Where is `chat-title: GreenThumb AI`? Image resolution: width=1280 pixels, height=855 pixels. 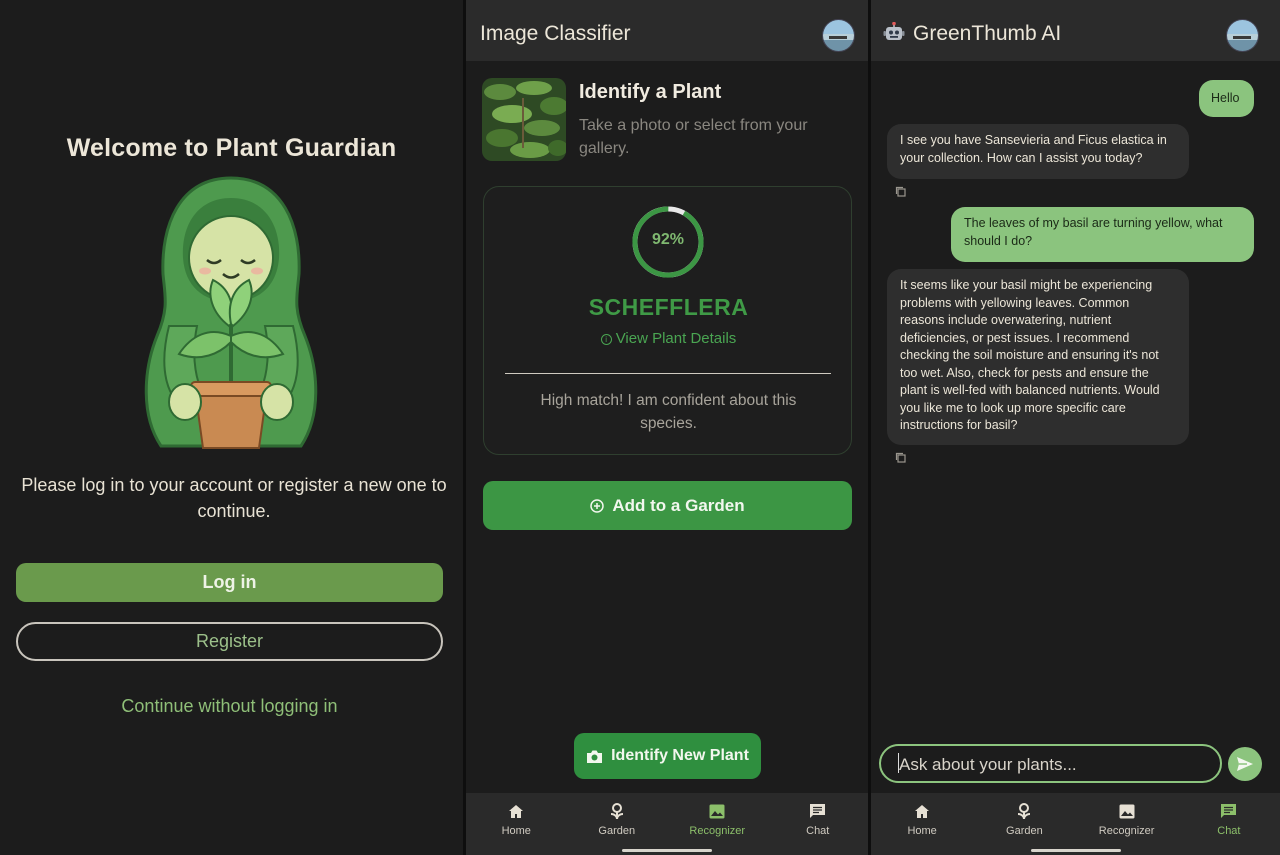 chat-title: GreenThumb AI is located at coordinates (987, 33).